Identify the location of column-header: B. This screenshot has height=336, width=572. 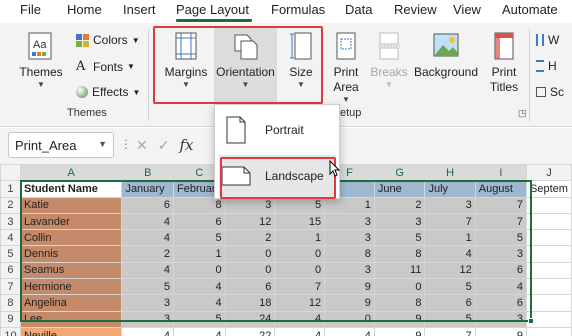
(148, 172).